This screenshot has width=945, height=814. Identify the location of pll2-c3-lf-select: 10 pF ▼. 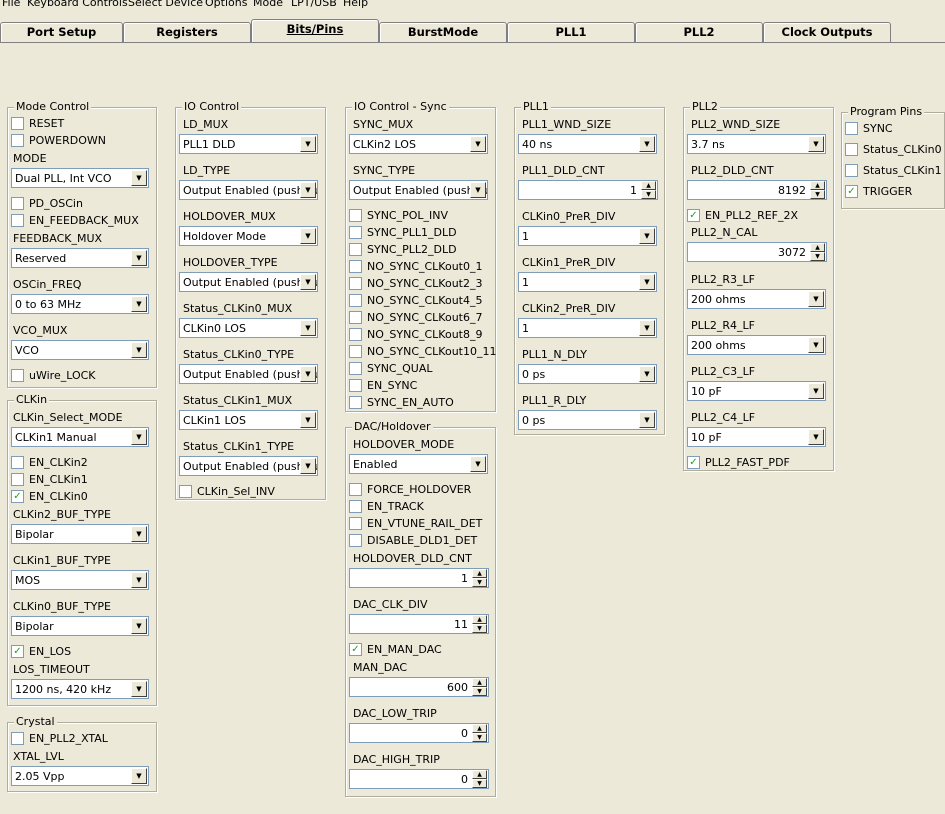
(756, 391).